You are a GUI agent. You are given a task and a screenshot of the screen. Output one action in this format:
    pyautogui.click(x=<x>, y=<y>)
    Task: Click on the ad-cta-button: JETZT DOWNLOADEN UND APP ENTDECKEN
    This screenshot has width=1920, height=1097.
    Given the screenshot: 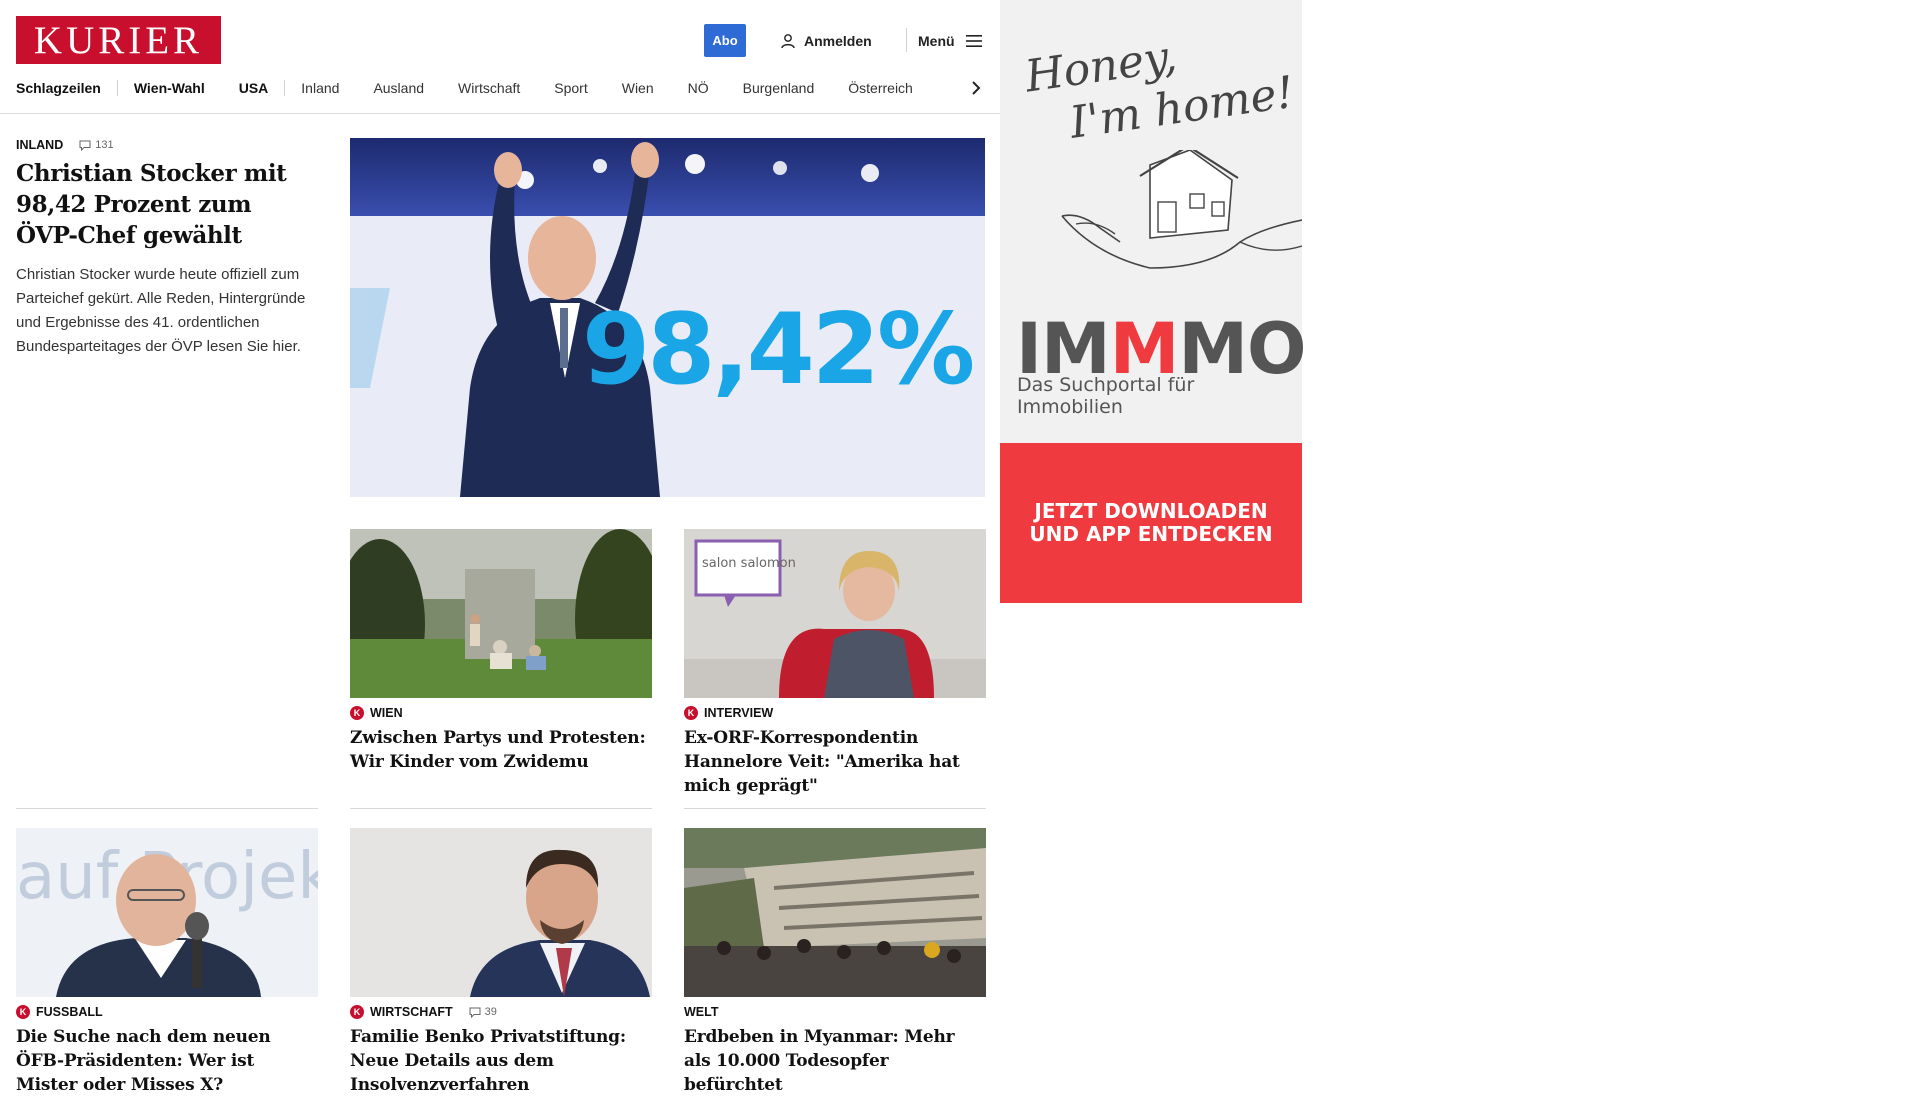 What is the action you would take?
    pyautogui.click(x=1151, y=523)
    